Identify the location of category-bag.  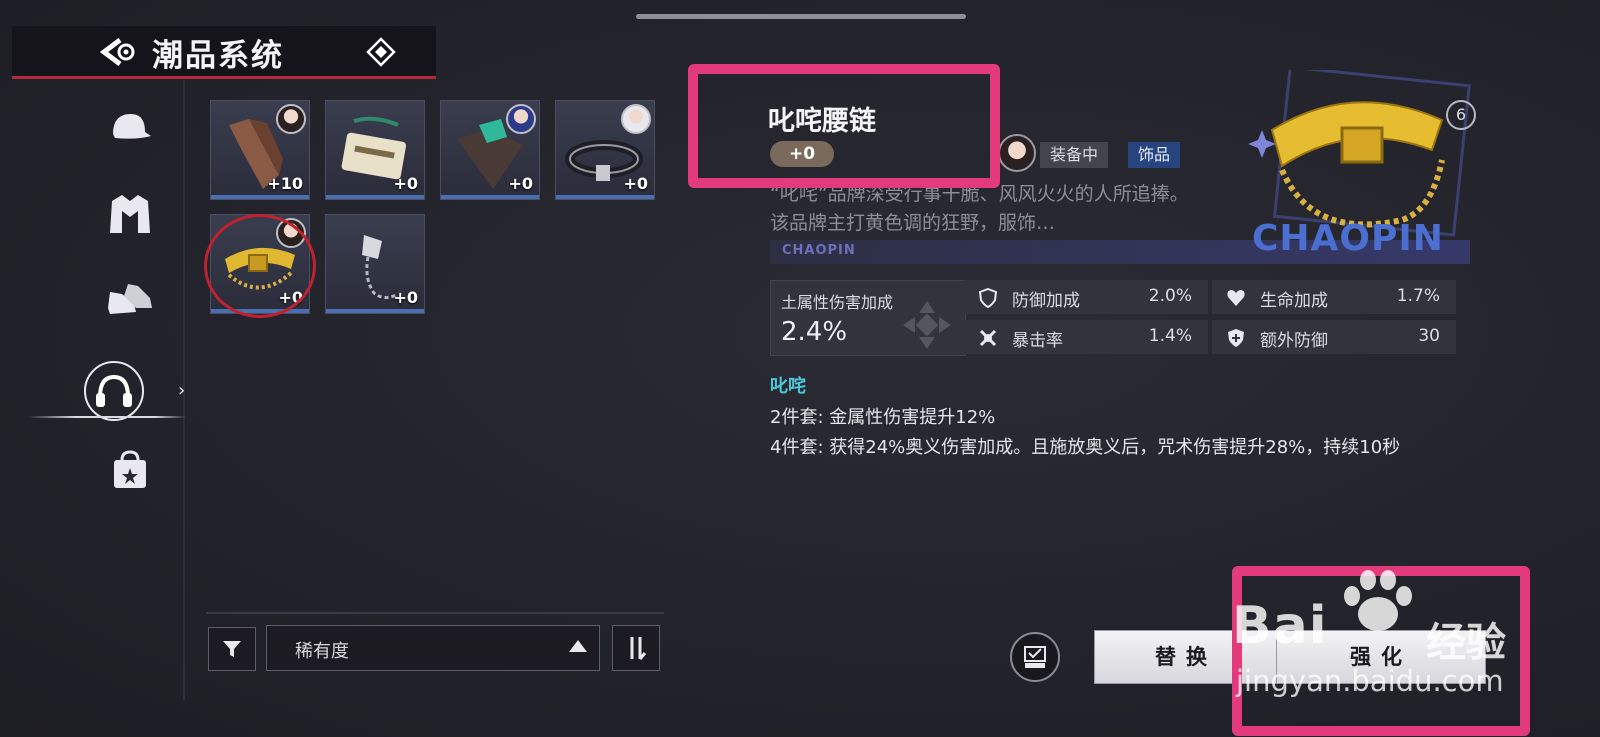
(130, 470).